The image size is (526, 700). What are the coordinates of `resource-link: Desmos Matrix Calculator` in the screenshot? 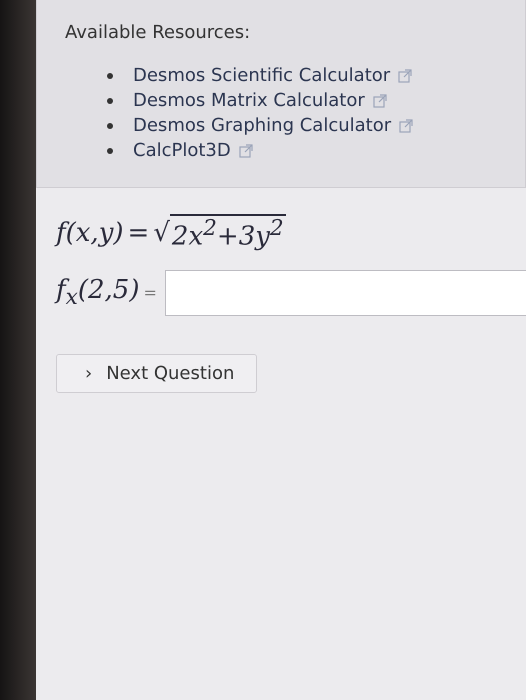 It's located at (249, 100).